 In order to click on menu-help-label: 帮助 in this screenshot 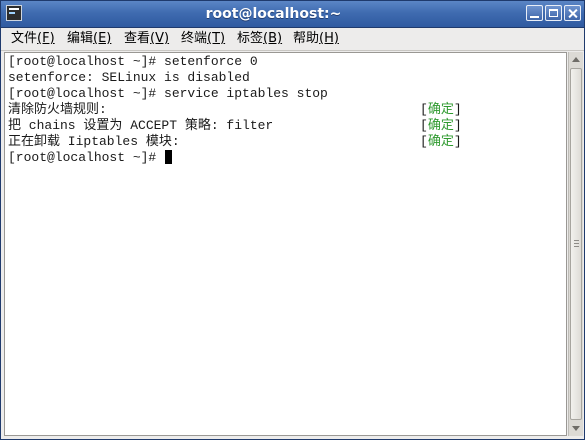, I will do `click(306, 38)`.